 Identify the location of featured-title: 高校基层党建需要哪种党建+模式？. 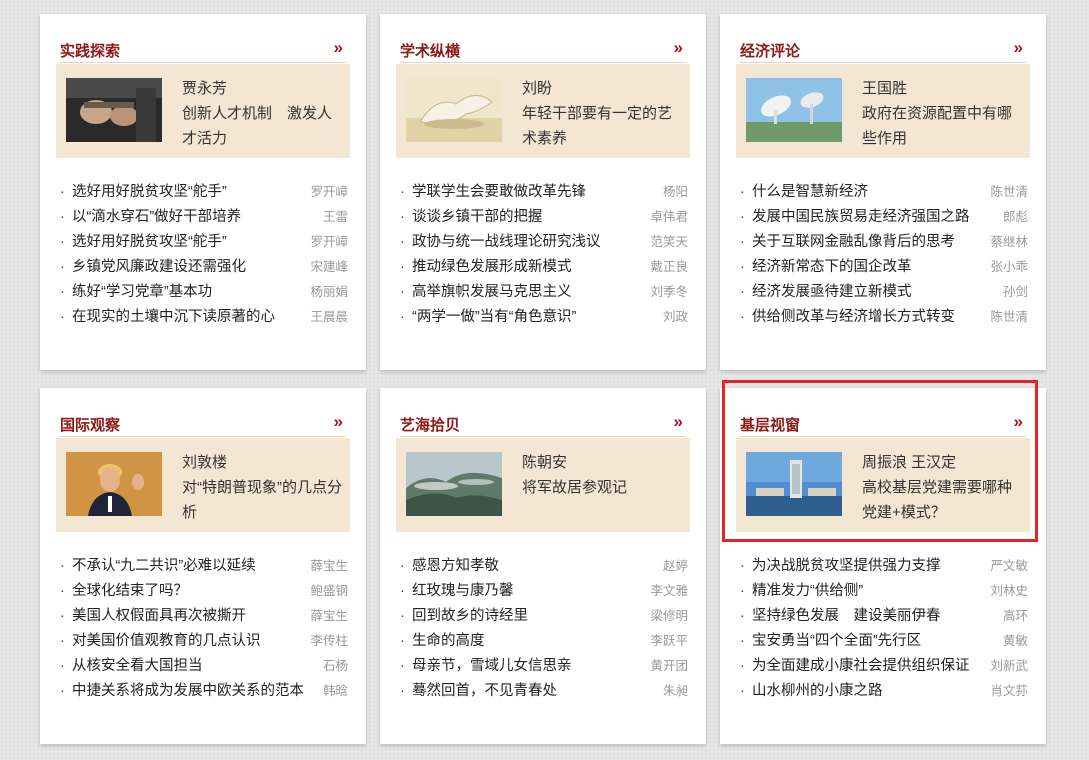
(942, 500).